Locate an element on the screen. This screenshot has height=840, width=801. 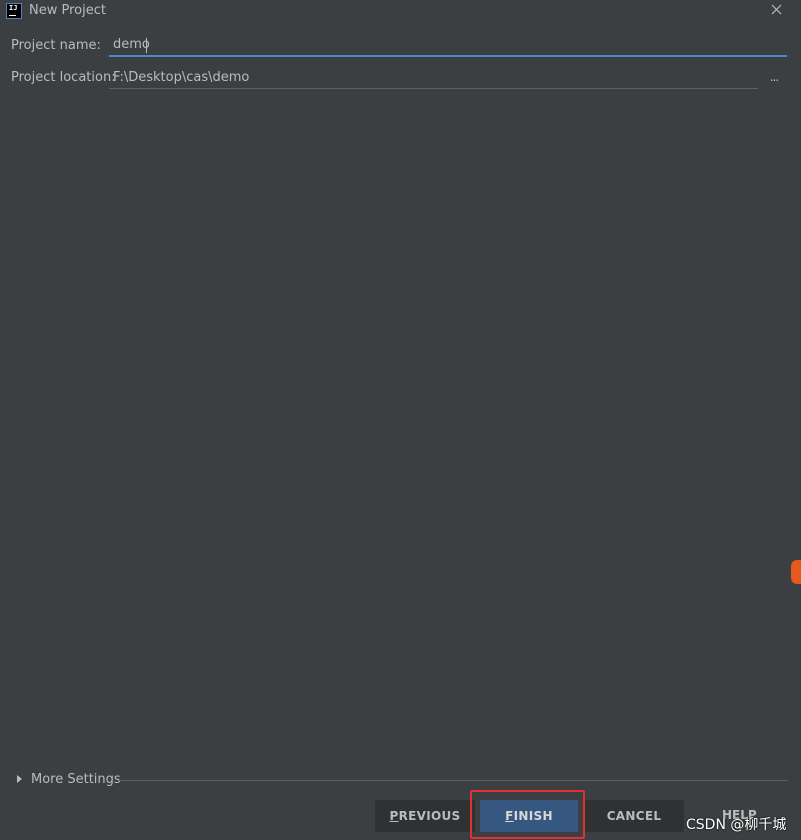
project-location-label: Project location: is located at coordinates (63, 77).